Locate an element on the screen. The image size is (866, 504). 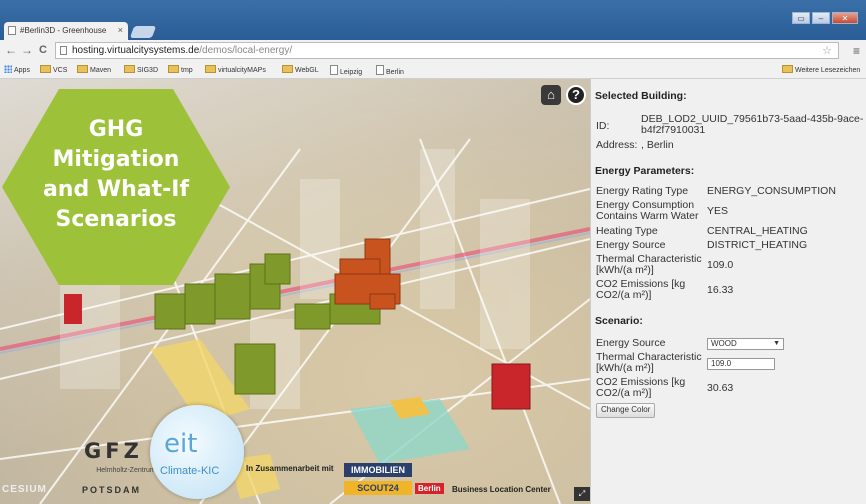
change-color-button: Change Color is located at coordinates (626, 410).